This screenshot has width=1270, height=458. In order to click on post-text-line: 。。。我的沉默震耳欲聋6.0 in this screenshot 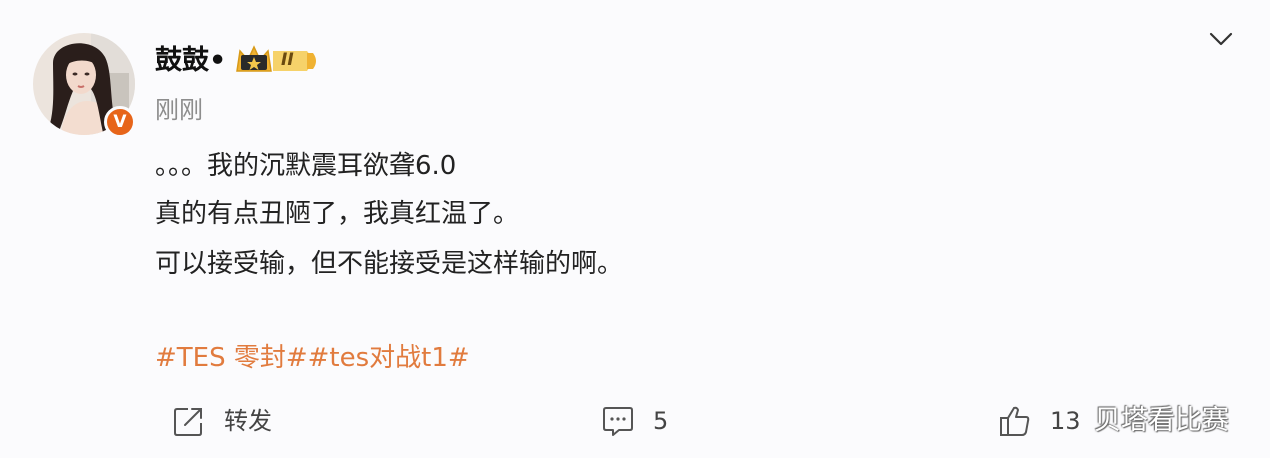, I will do `click(306, 166)`.